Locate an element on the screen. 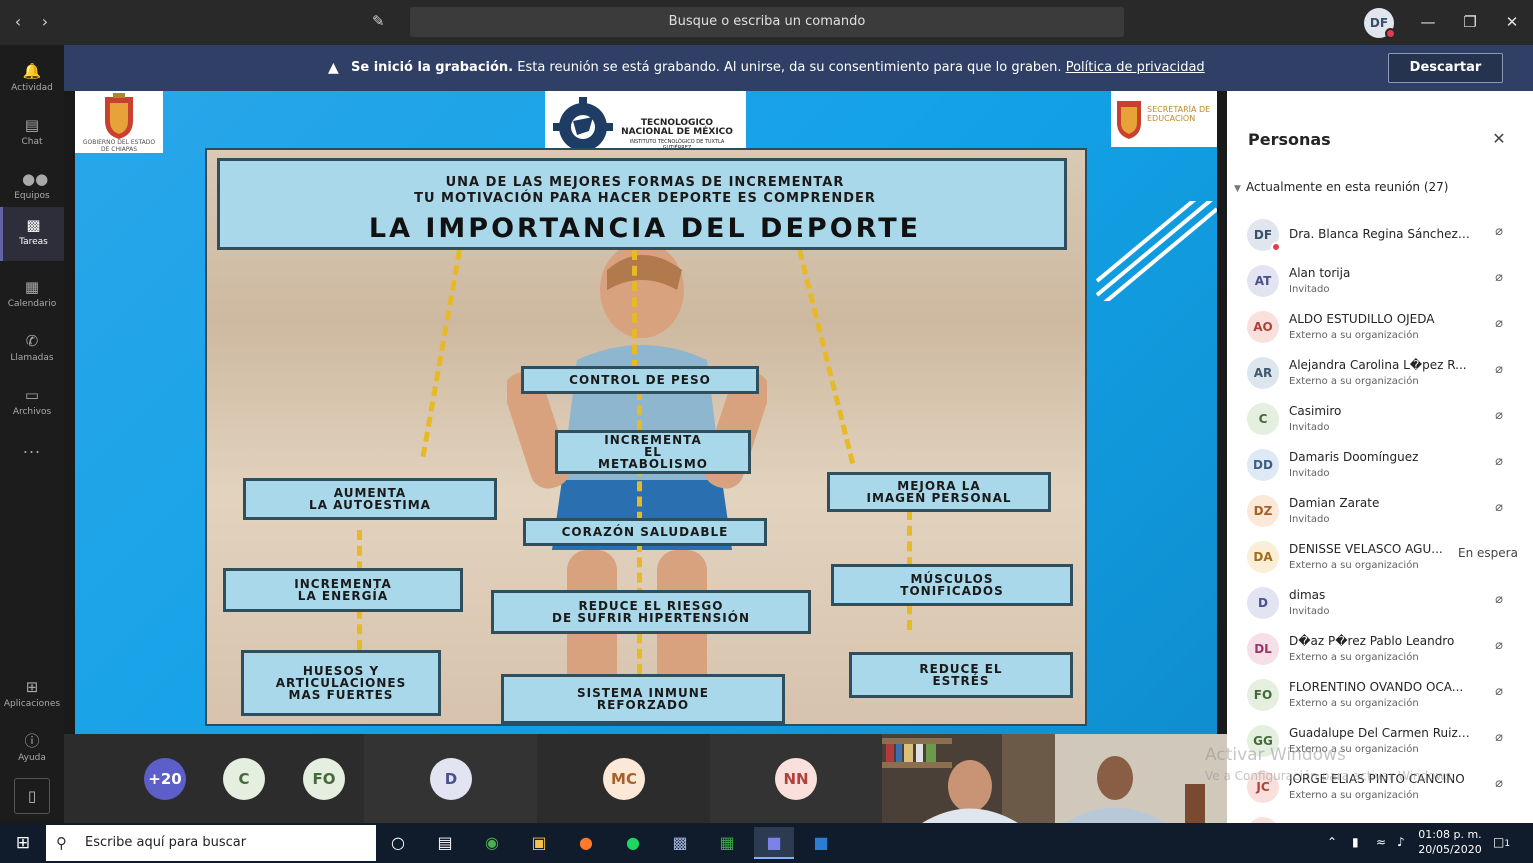 The width and height of the screenshot is (1533, 863). rail-item-files: ▭ Archivos is located at coordinates (32, 403).